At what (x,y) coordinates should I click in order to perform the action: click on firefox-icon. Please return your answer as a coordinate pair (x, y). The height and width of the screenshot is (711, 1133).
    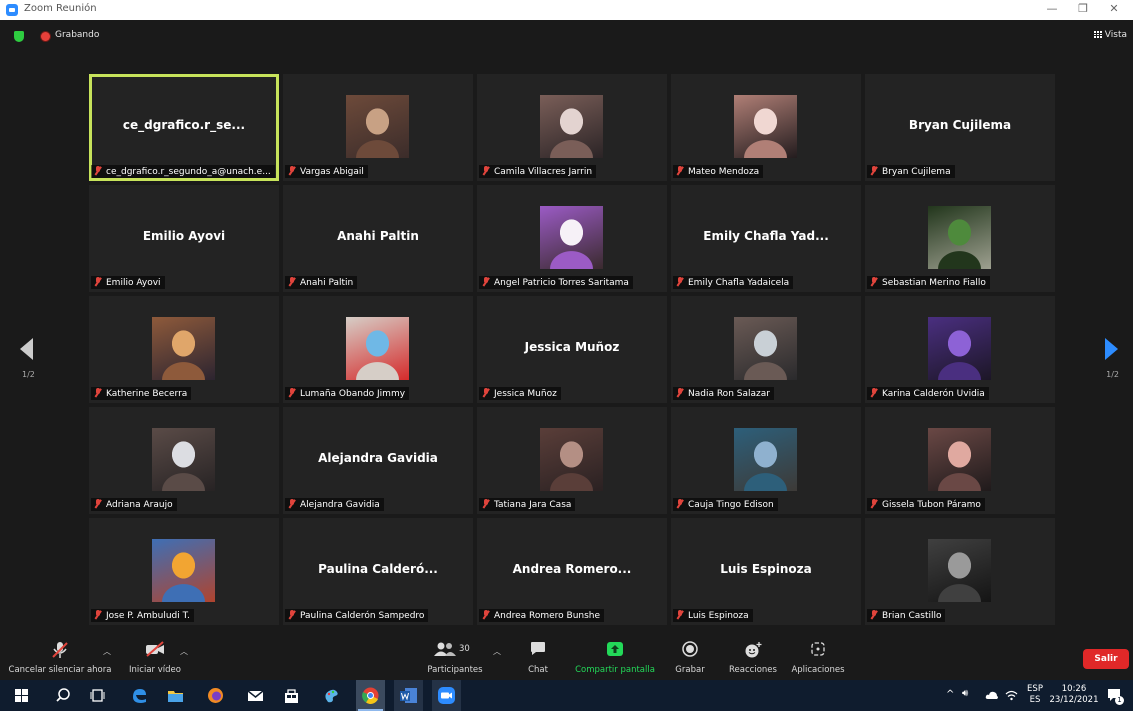
    Looking at the image, I should click on (215, 695).